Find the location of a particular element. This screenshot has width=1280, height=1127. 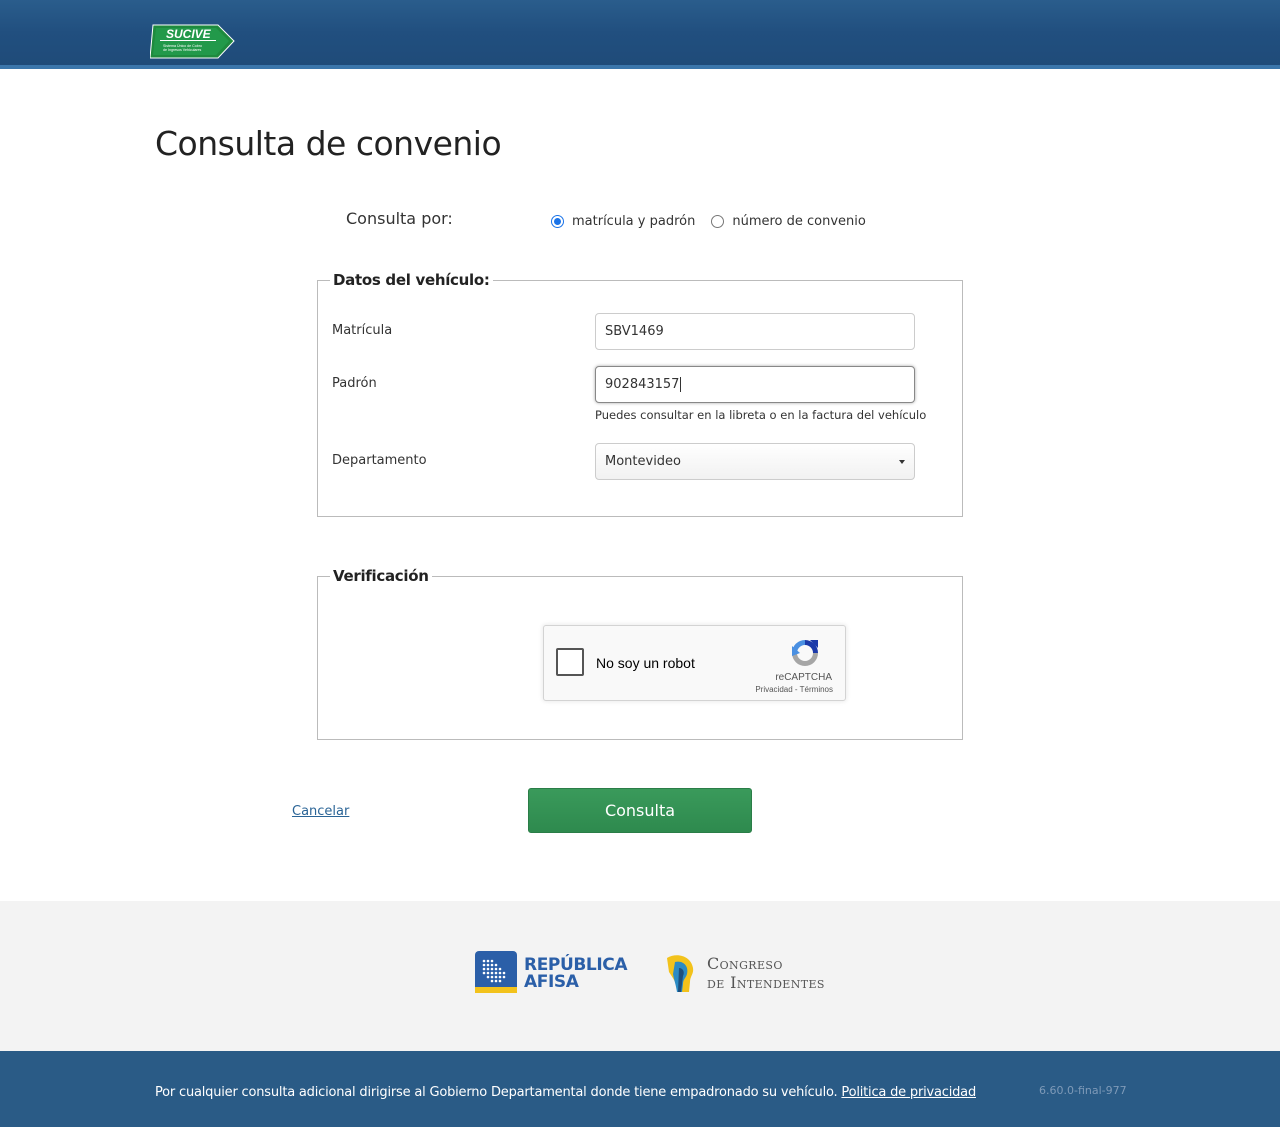

svg-text: de Ingresos Vehiculares is located at coordinates (182, 50).